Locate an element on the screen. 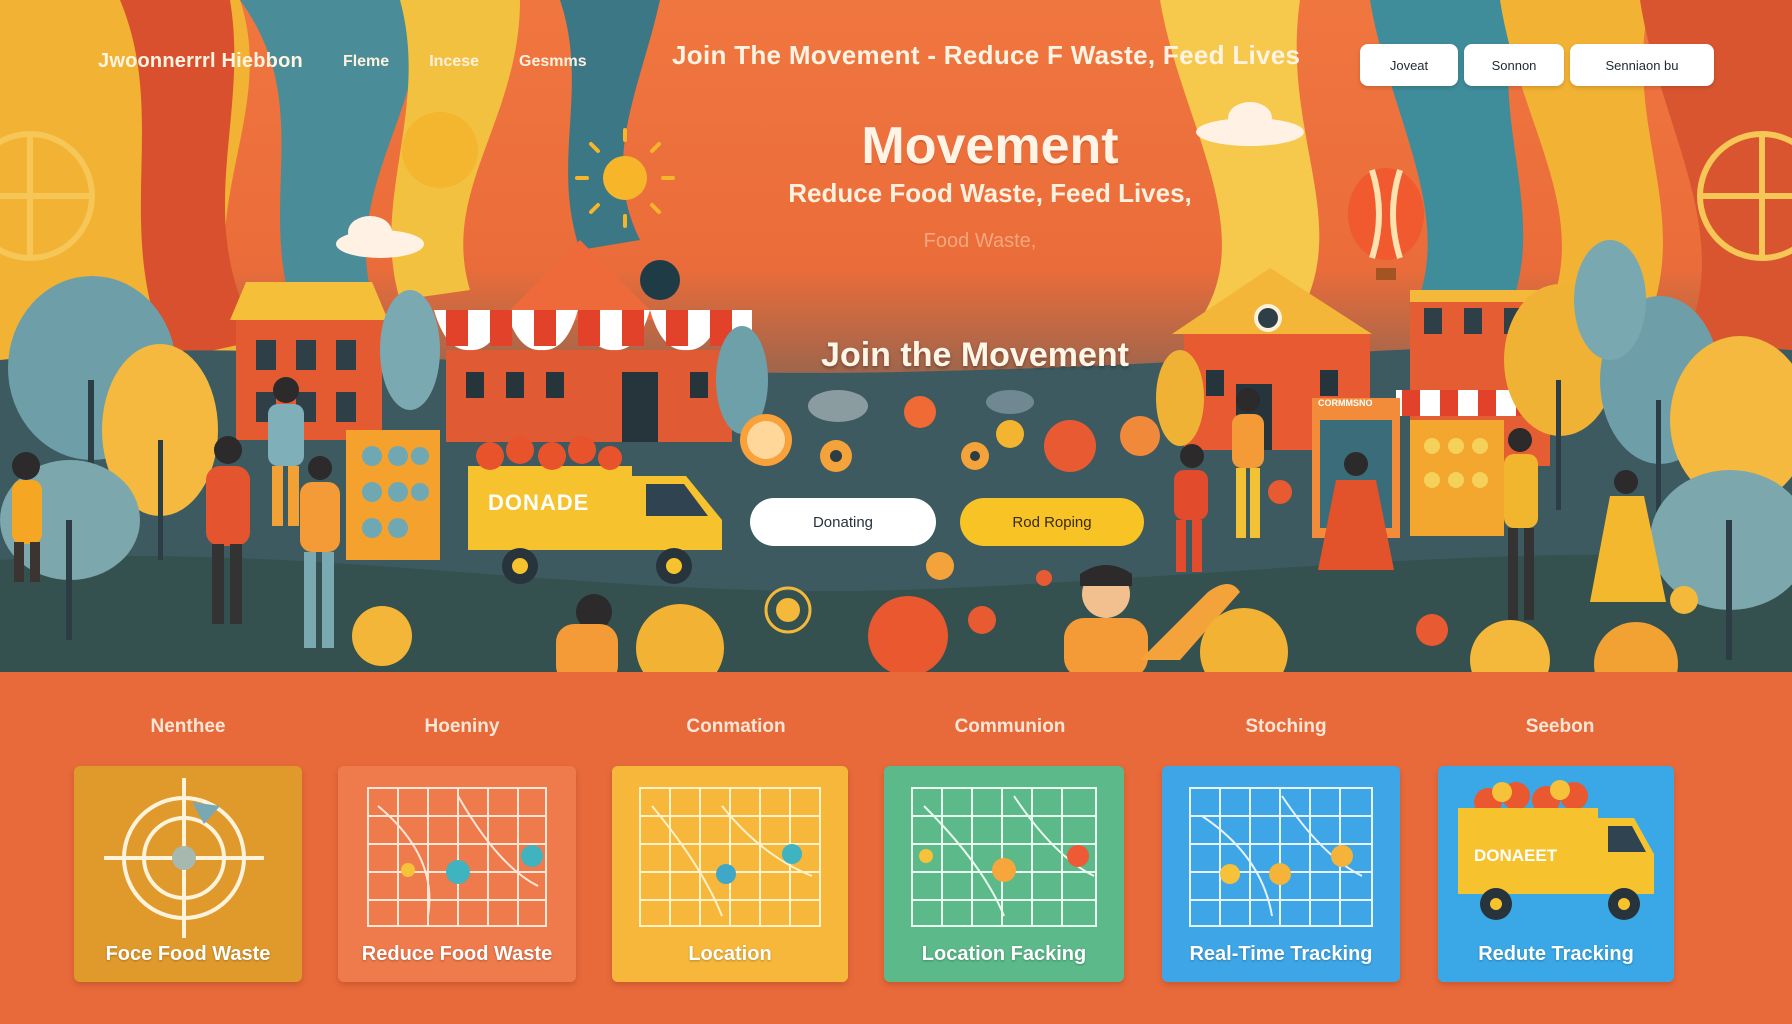 The image size is (1792, 1024). hero-cta-title: Join the Movement is located at coordinates (975, 355).